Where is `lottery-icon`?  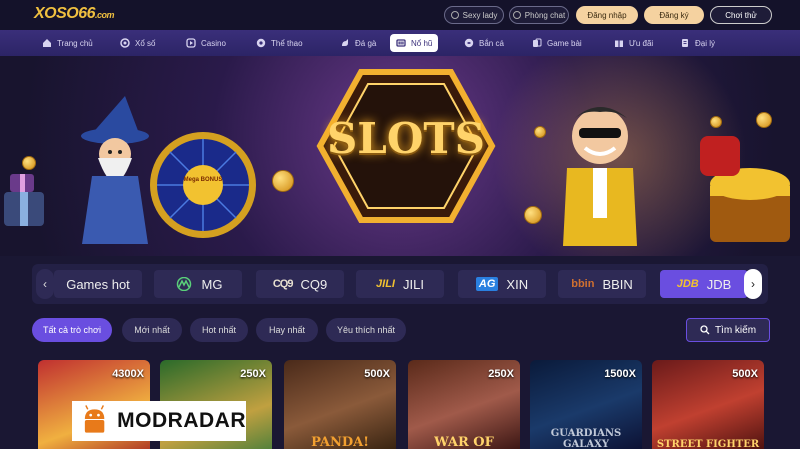 lottery-icon is located at coordinates (125, 43).